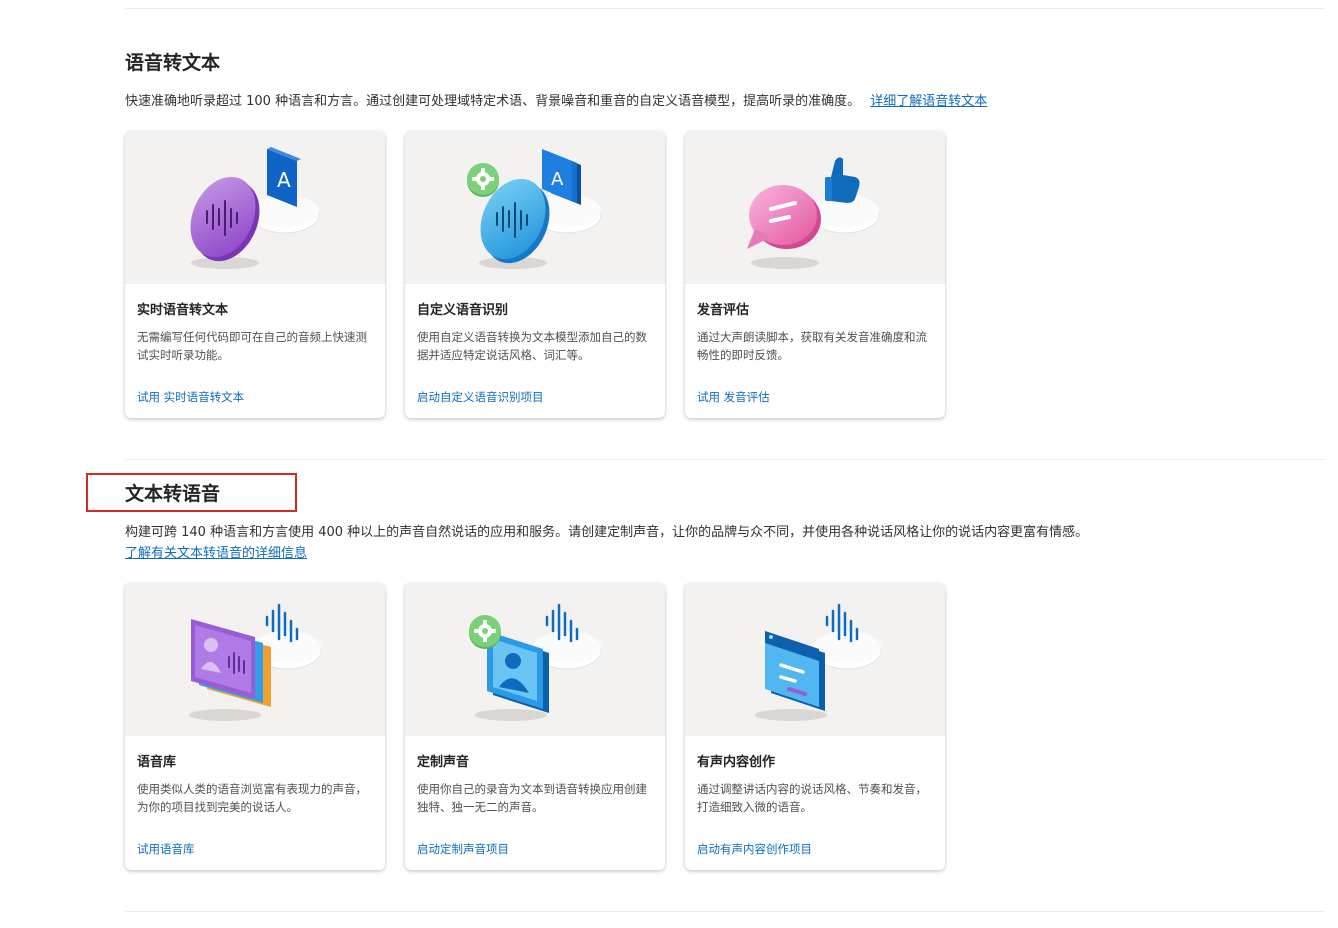 The width and height of the screenshot is (1338, 928). Describe the element at coordinates (754, 849) in the screenshot. I see `start-audio-content-creation-link: 启动有声内容创作项目` at that location.